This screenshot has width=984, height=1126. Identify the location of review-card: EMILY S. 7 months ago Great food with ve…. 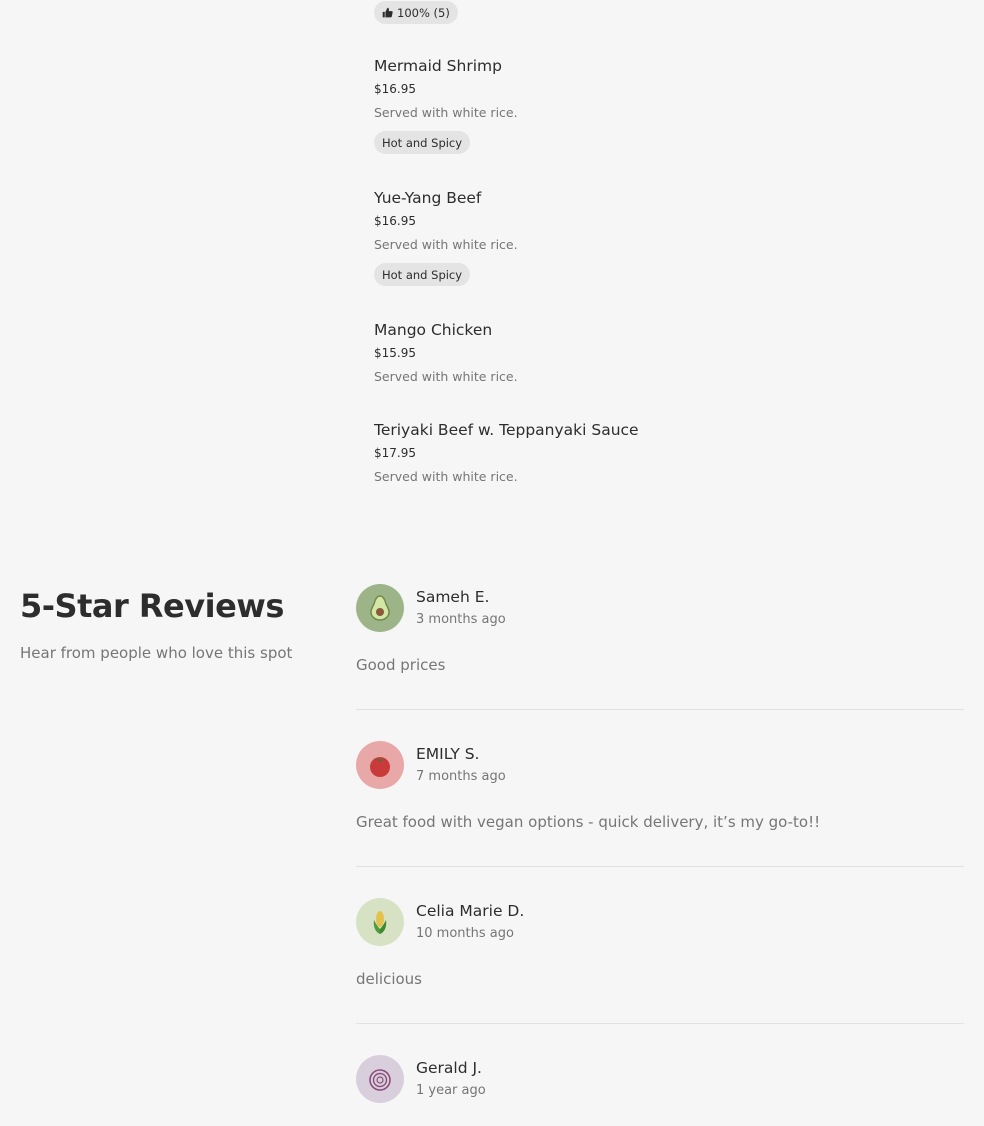
(660, 786).